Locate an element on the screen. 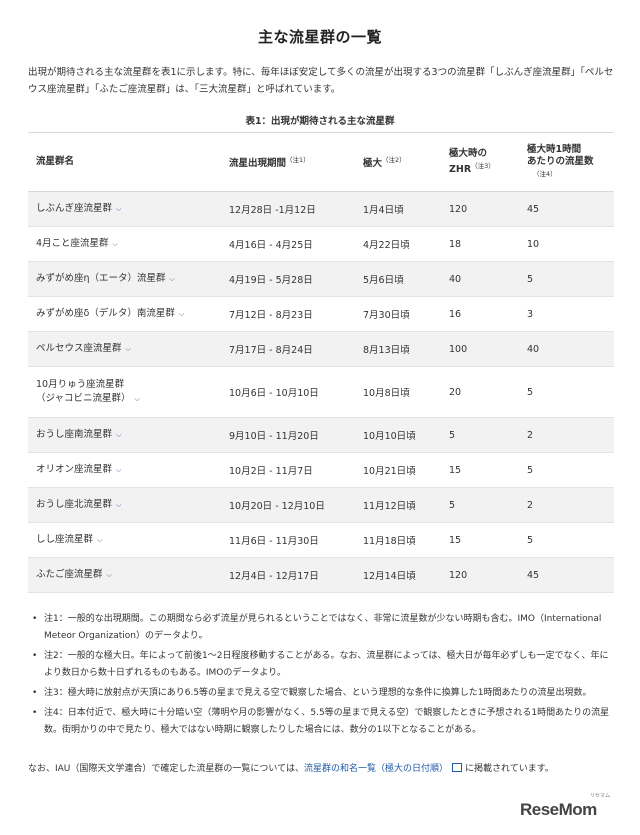 This screenshot has width=640, height=835. shower-name: ペルセウス座流星群 is located at coordinates (79, 348).